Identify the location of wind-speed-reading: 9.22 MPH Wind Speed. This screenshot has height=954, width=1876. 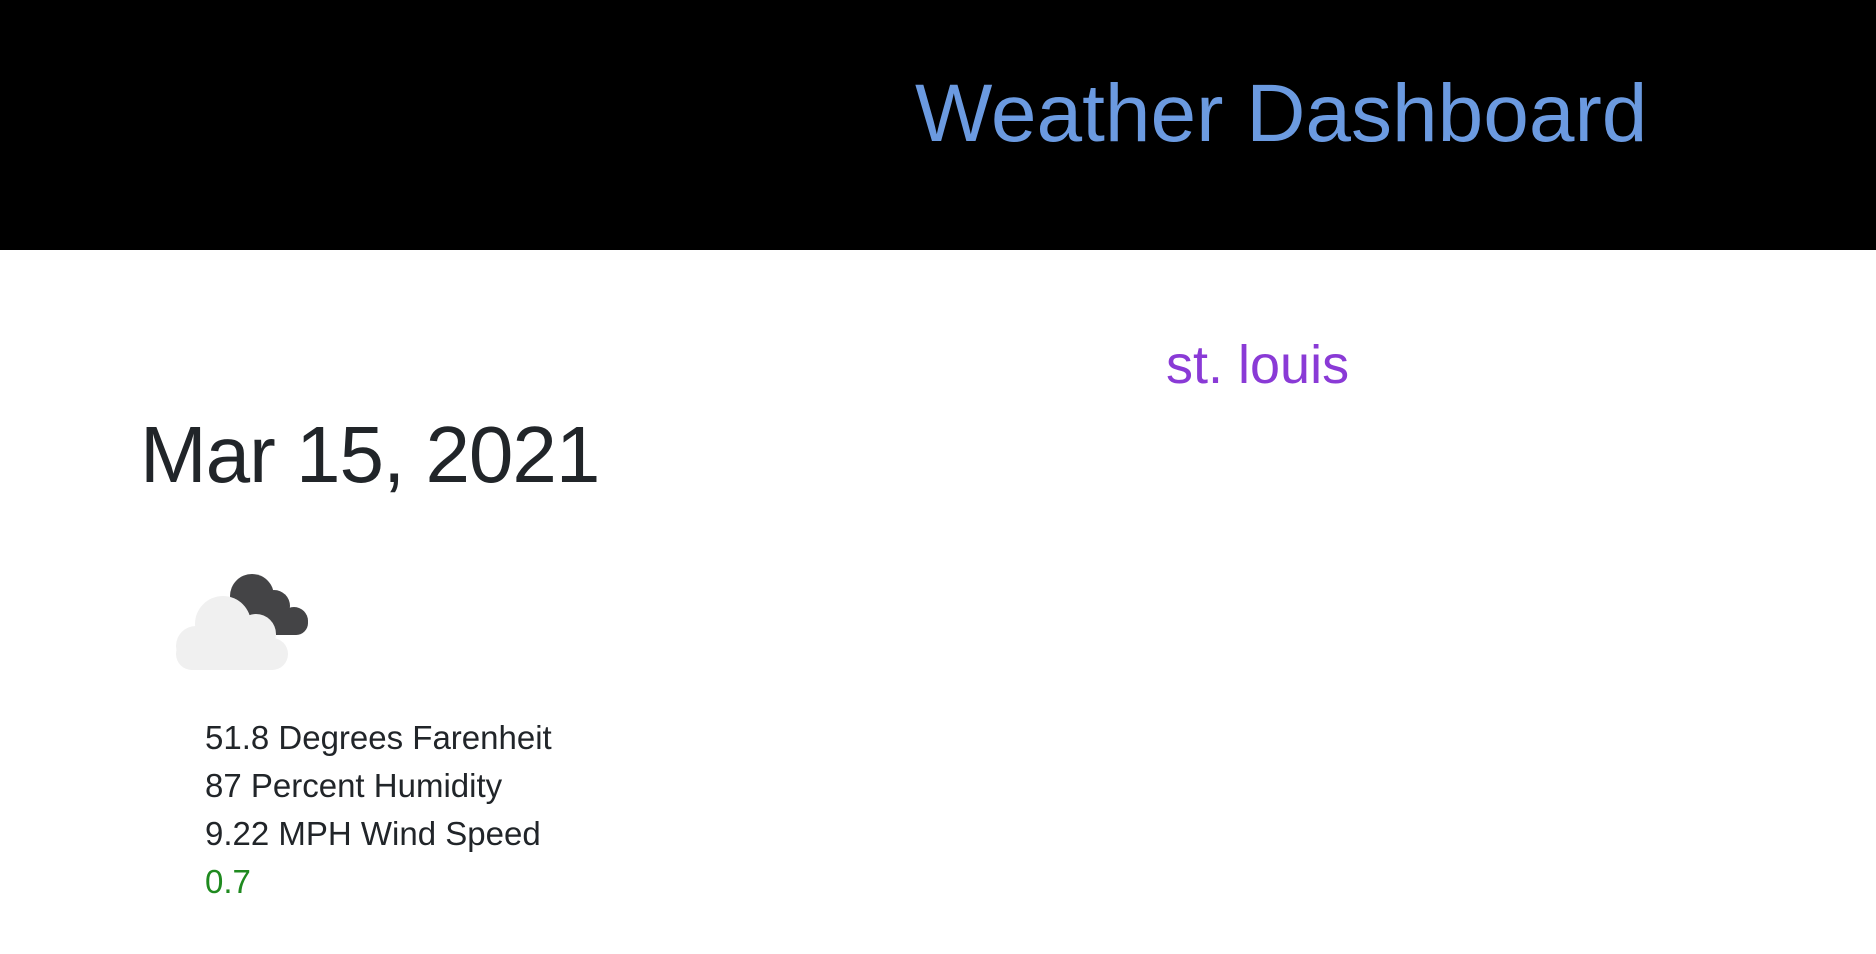
(373, 833).